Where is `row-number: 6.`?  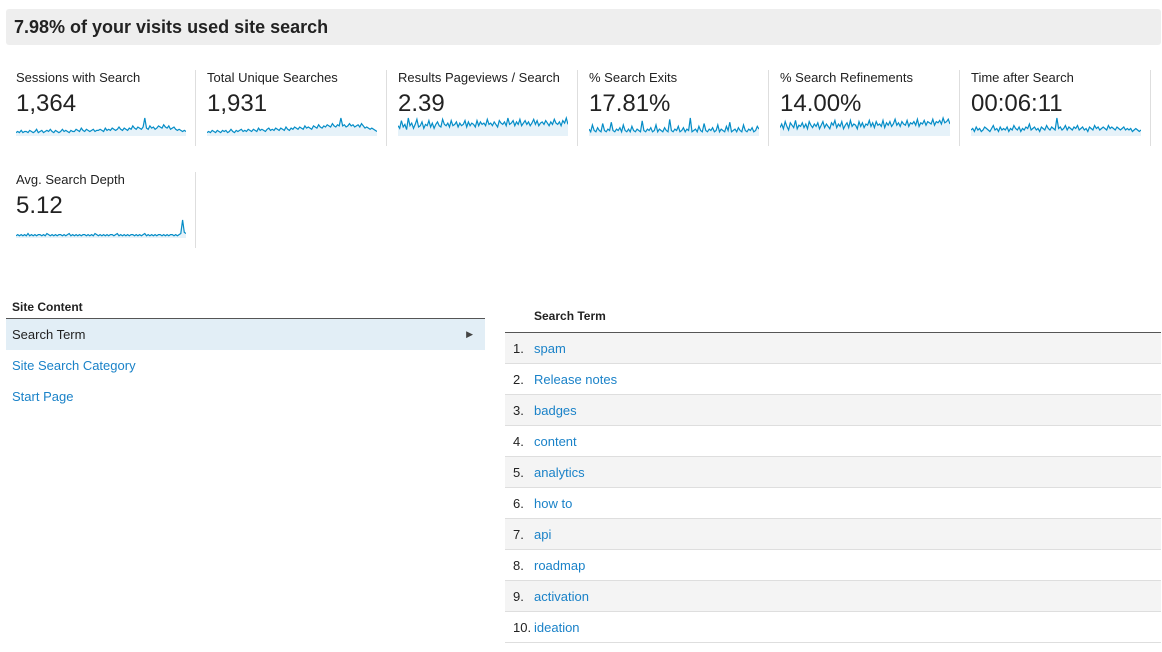 row-number: 6. is located at coordinates (518, 503).